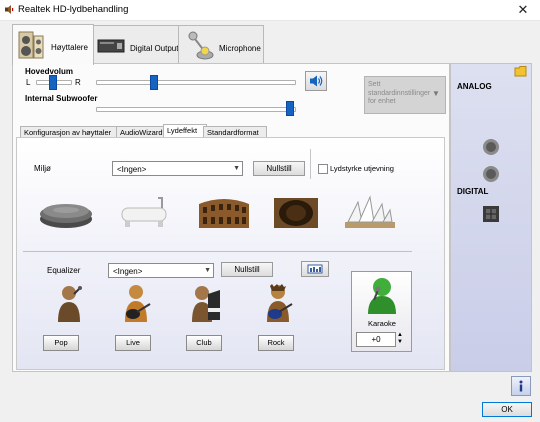 Image resolution: width=540 pixels, height=422 pixels. I want to click on default-device-button: Sett standardinnstillinger for enhet ▼, so click(405, 95).